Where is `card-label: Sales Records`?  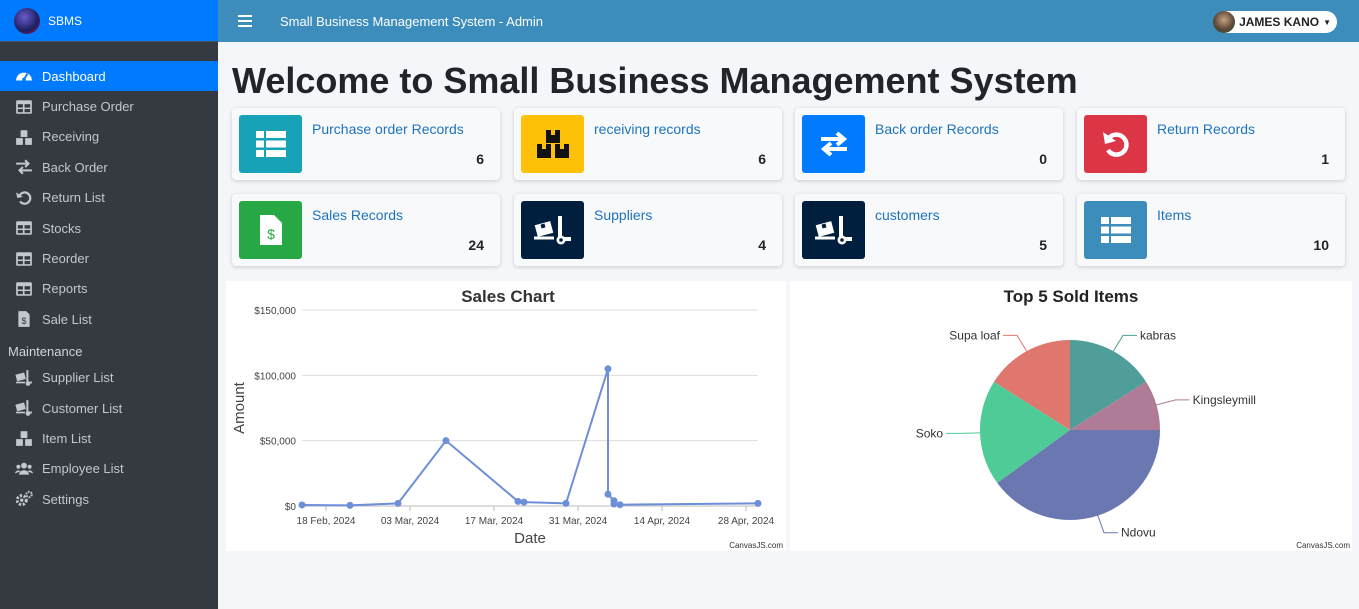 card-label: Sales Records is located at coordinates (357, 215).